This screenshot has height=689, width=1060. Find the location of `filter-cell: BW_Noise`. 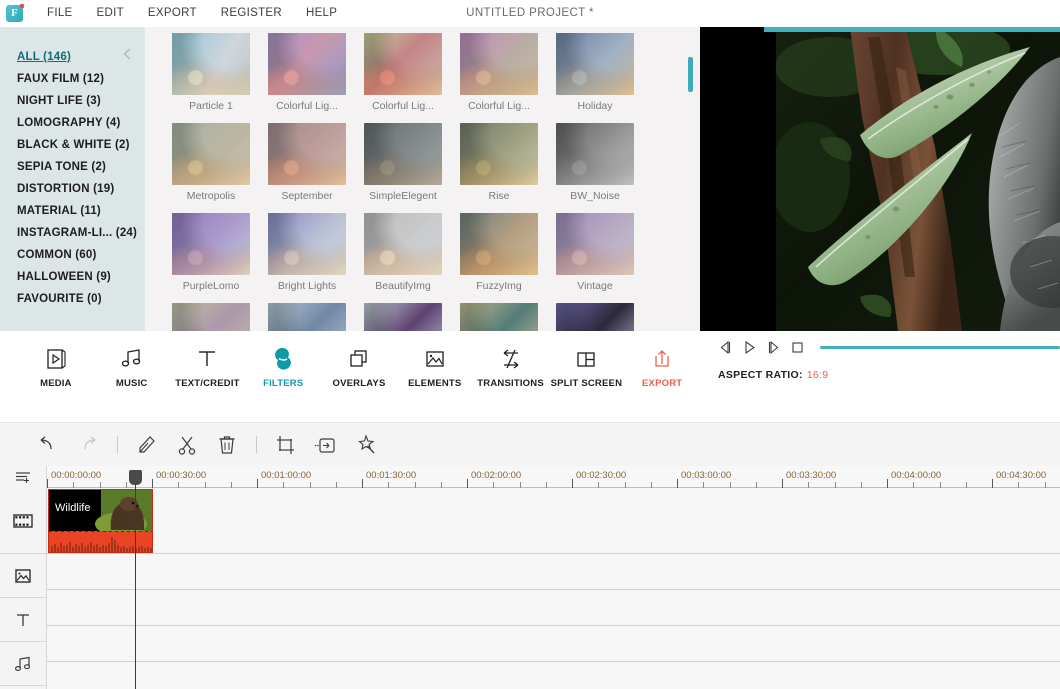

filter-cell: BW_Noise is located at coordinates (595, 162).